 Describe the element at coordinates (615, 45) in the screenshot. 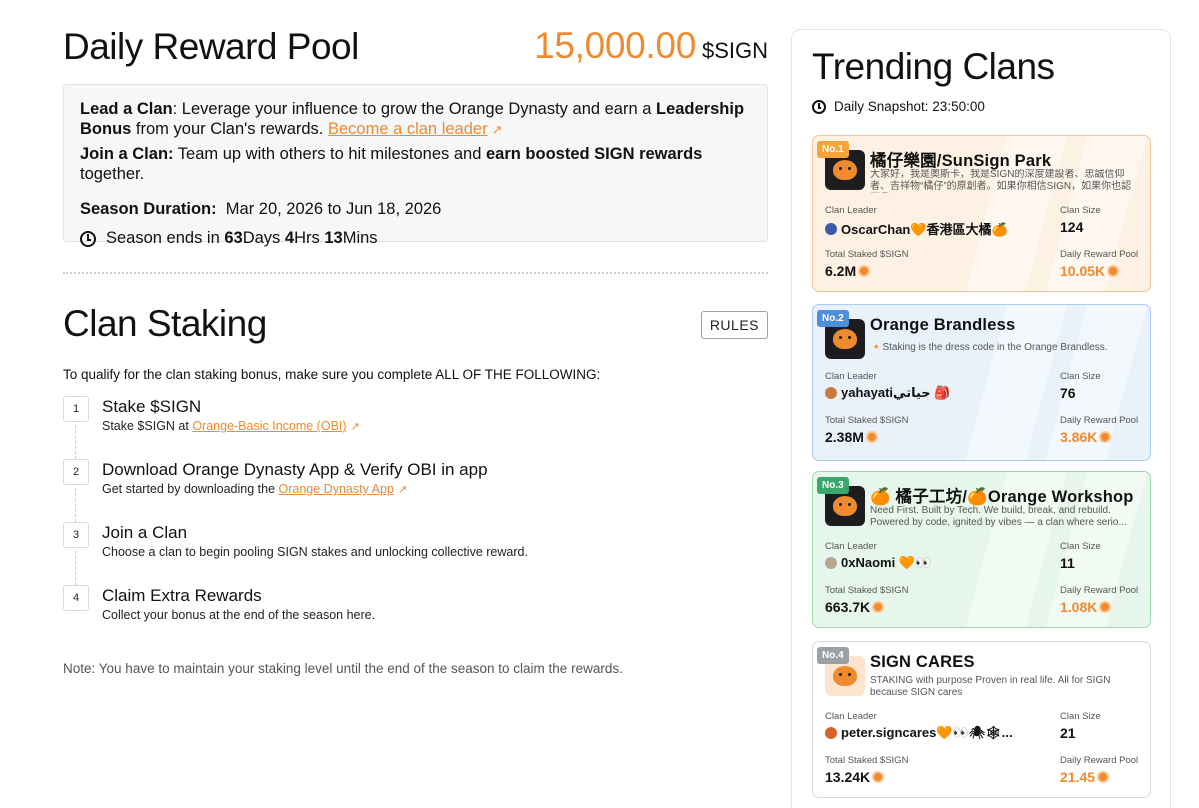

I see `pool-amount-value: 15,000.00` at that location.